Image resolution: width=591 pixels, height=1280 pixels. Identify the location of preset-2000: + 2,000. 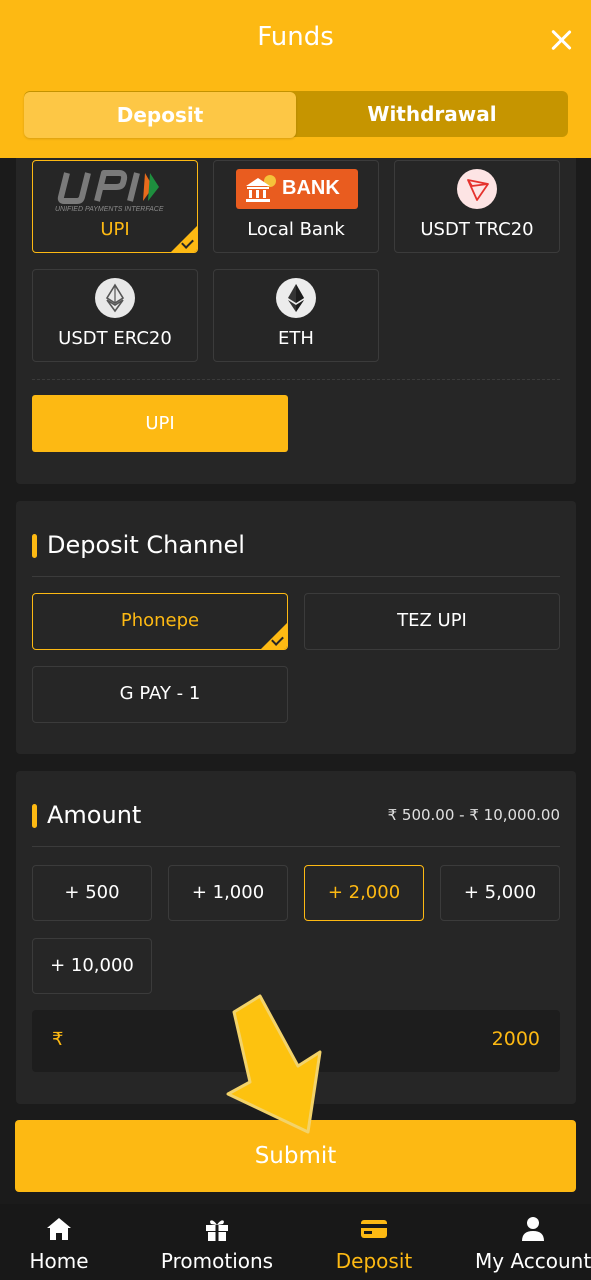
(364, 893).